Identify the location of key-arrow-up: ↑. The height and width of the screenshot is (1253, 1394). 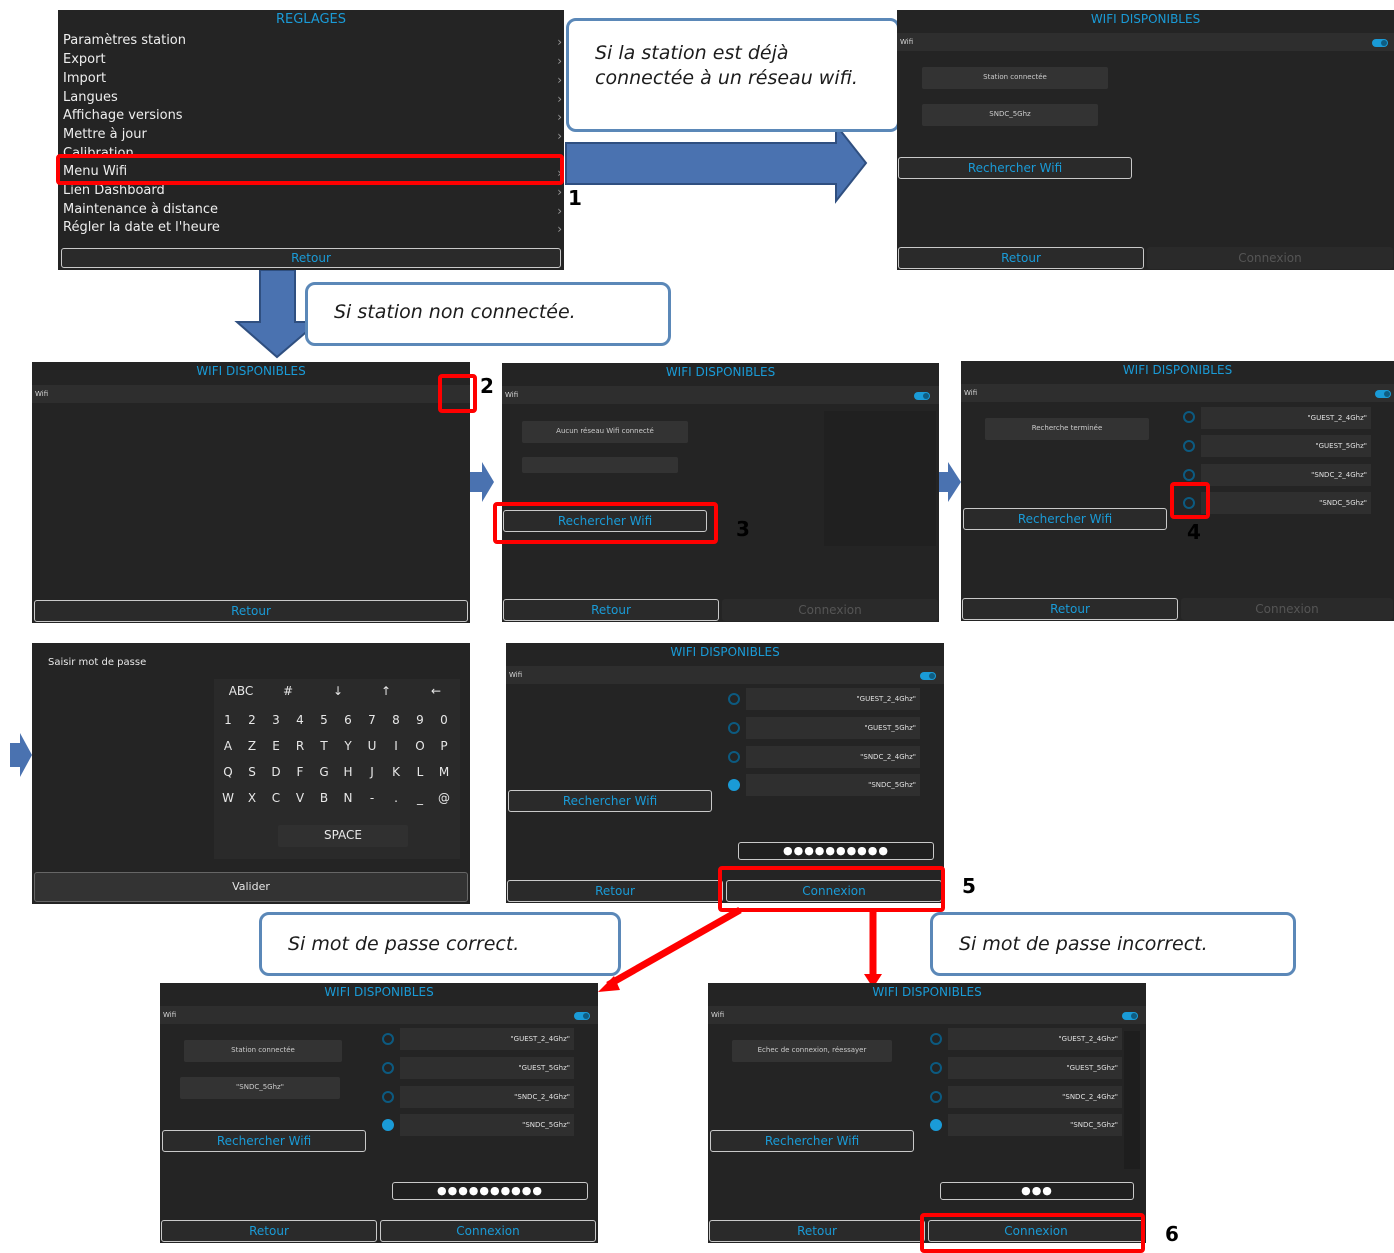
(386, 691).